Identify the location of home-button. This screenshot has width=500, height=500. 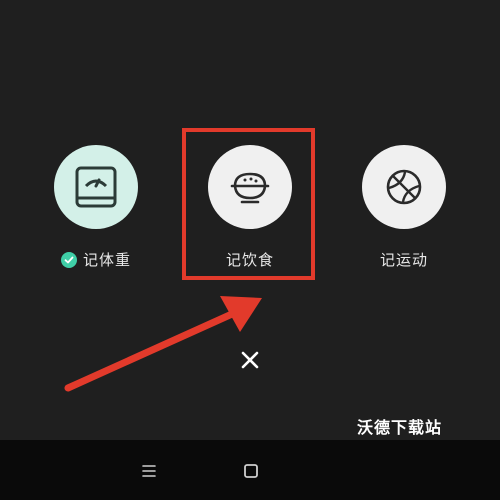
(251, 471).